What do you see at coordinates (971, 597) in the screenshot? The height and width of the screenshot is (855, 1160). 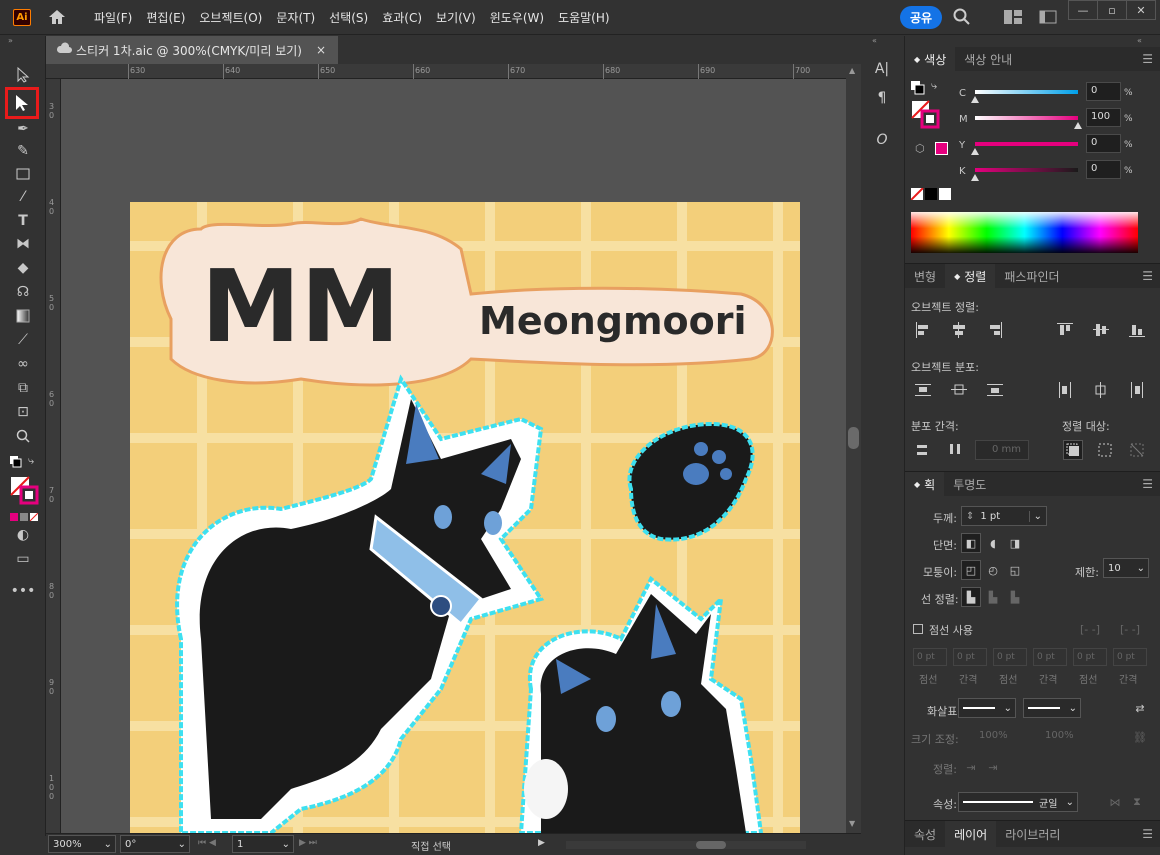 I see `align-stroke-center-icon: ▙` at bounding box center [971, 597].